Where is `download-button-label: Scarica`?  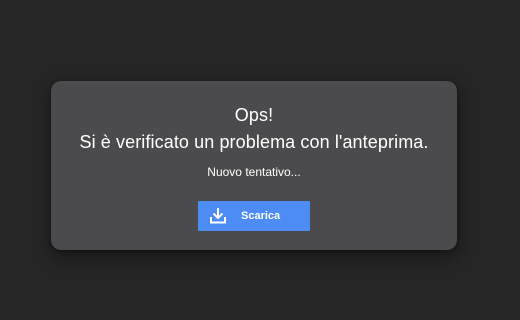
download-button-label: Scarica is located at coordinates (261, 216).